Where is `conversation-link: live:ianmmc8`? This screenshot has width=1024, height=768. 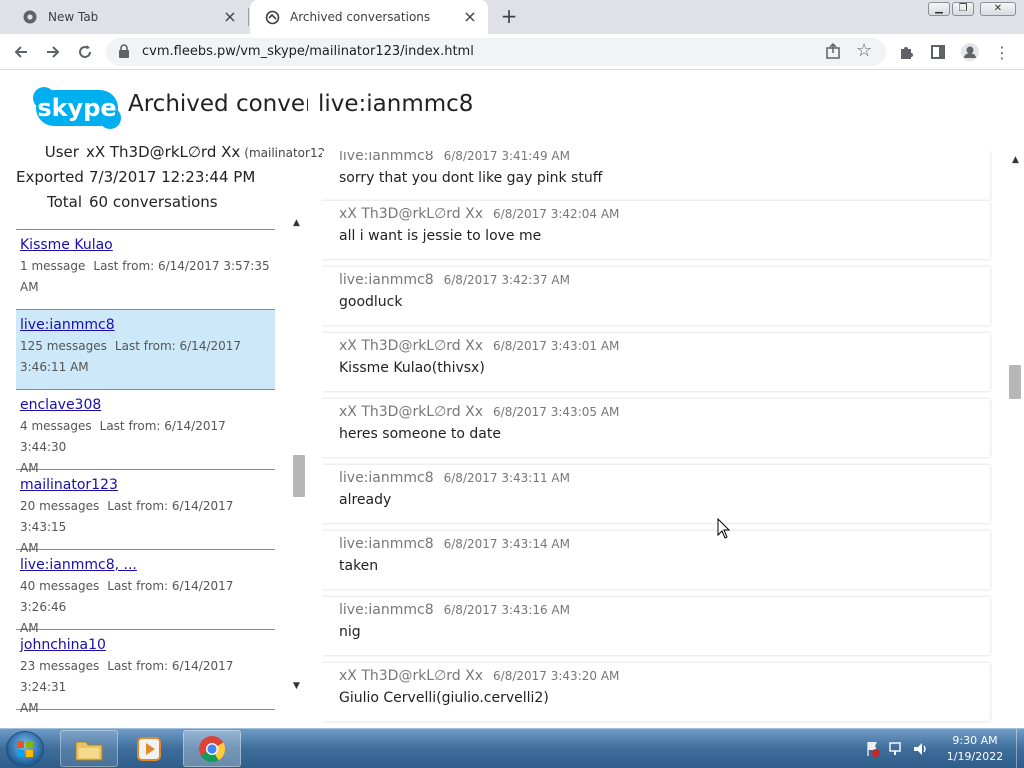 conversation-link: live:ianmmc8 is located at coordinates (145, 325).